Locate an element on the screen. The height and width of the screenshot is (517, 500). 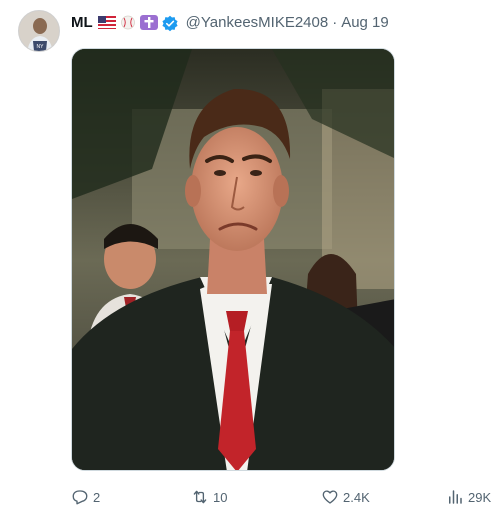
views-button: 29K is located at coordinates (468, 497).